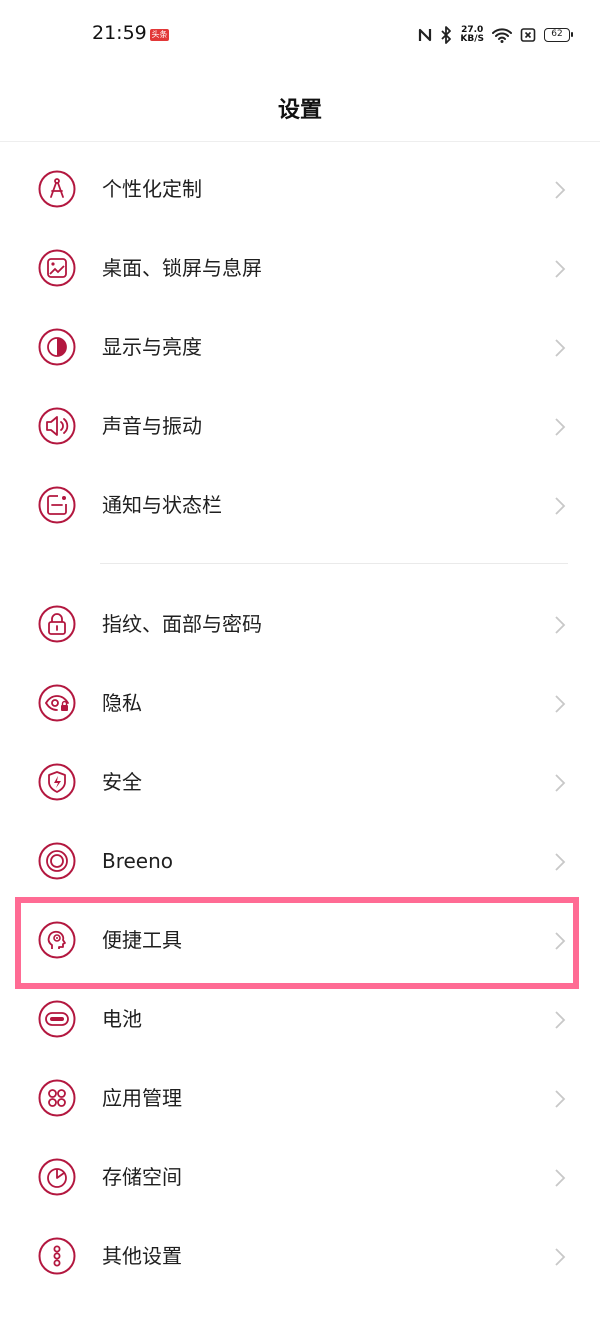 This screenshot has height=1340, width=600. I want to click on settings-item-label: 安全, so click(122, 782).